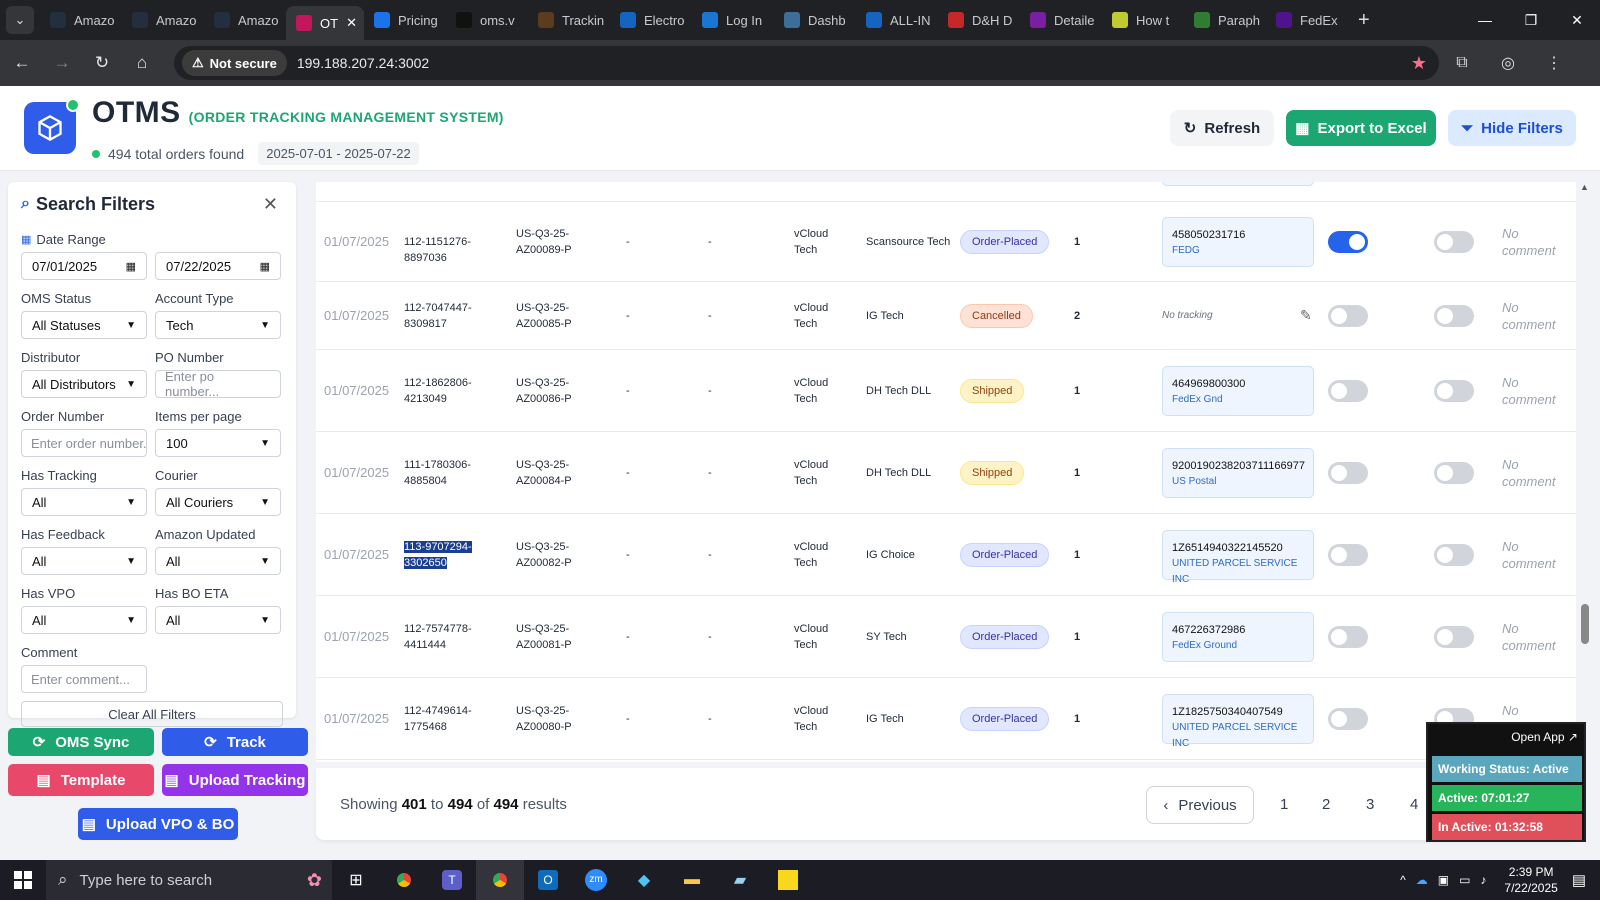 The width and height of the screenshot is (1600, 900). What do you see at coordinates (1307, 20) in the screenshot?
I see `browser-tab: FedEx` at bounding box center [1307, 20].